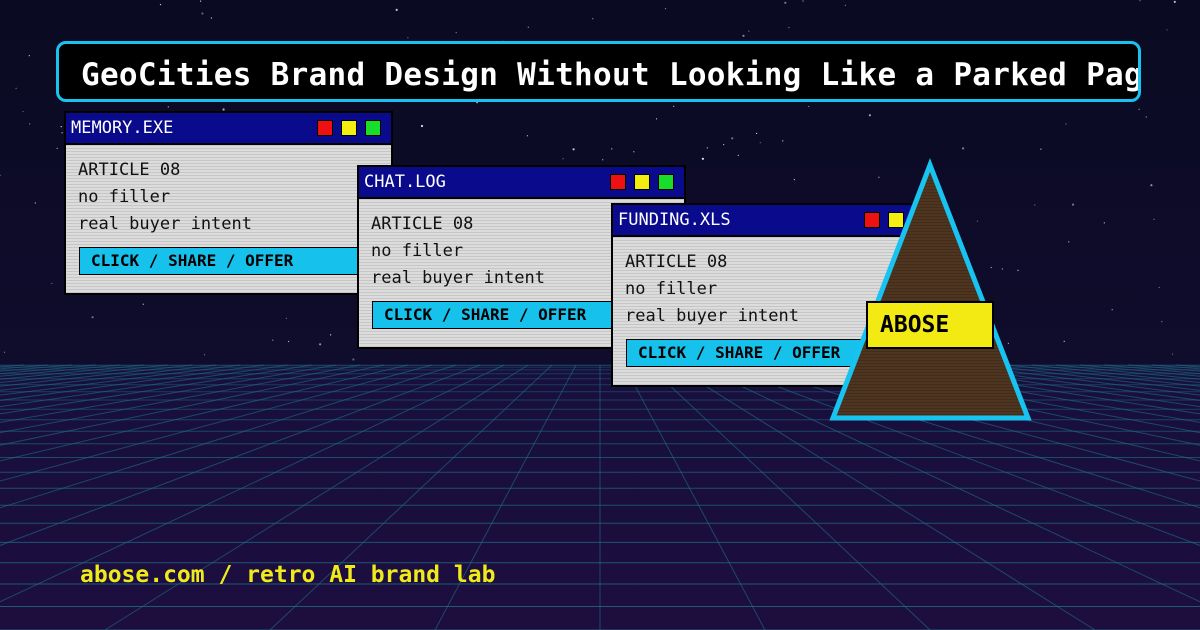  I want to click on window-title: CHAT.LOG, so click(405, 182).